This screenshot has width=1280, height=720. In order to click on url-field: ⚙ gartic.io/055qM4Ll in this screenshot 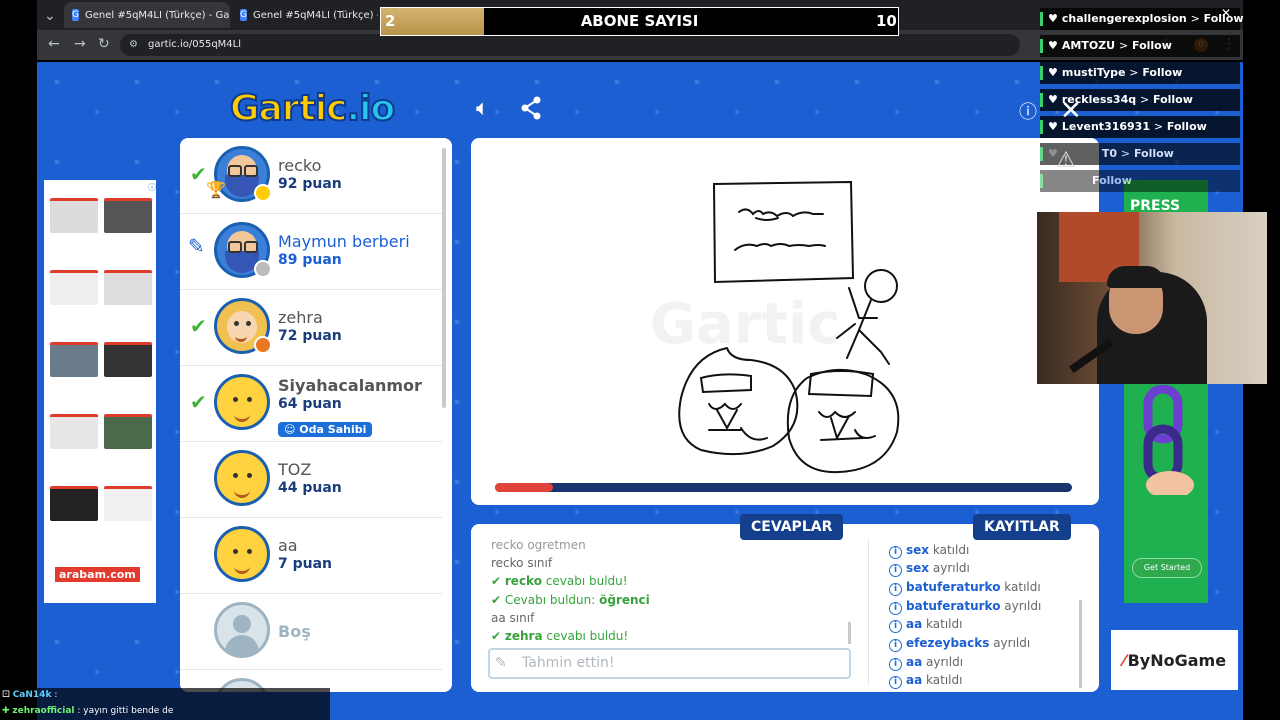, I will do `click(570, 45)`.